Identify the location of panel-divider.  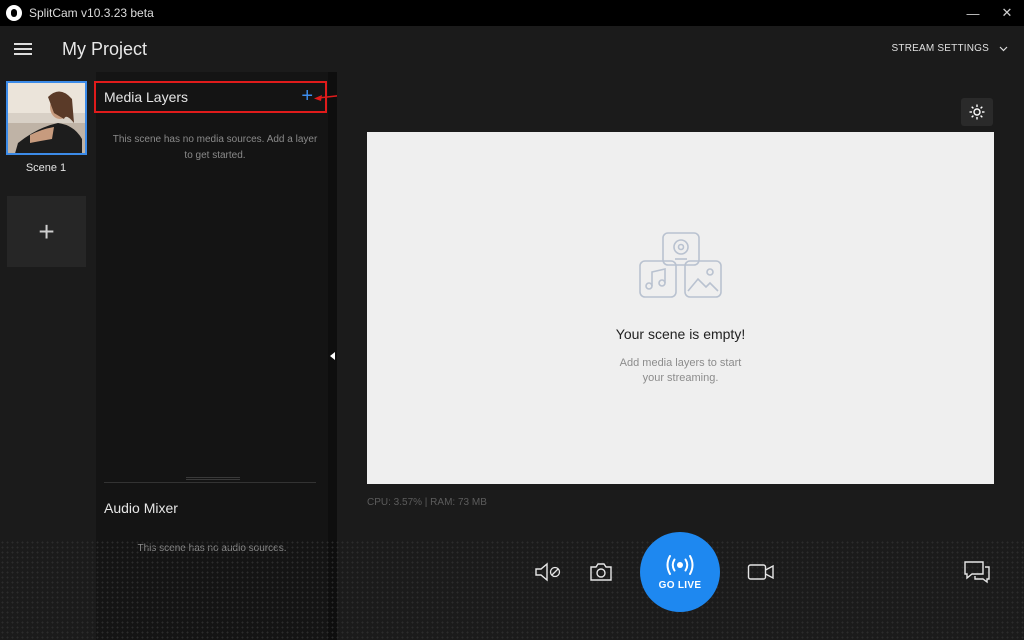
(210, 482).